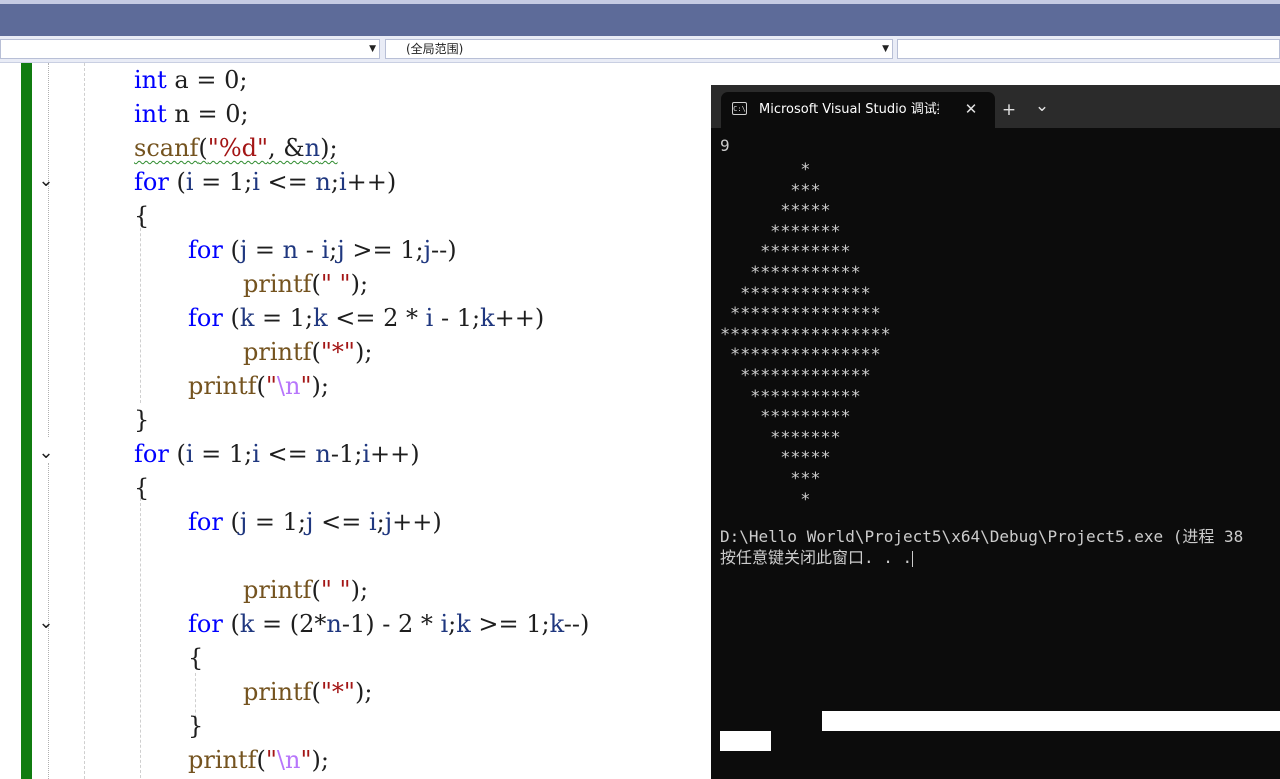 The height and width of the screenshot is (779, 1280). Describe the element at coordinates (315, 522) in the screenshot. I see `code-line: for (j = 1;j <= i;j++)` at that location.